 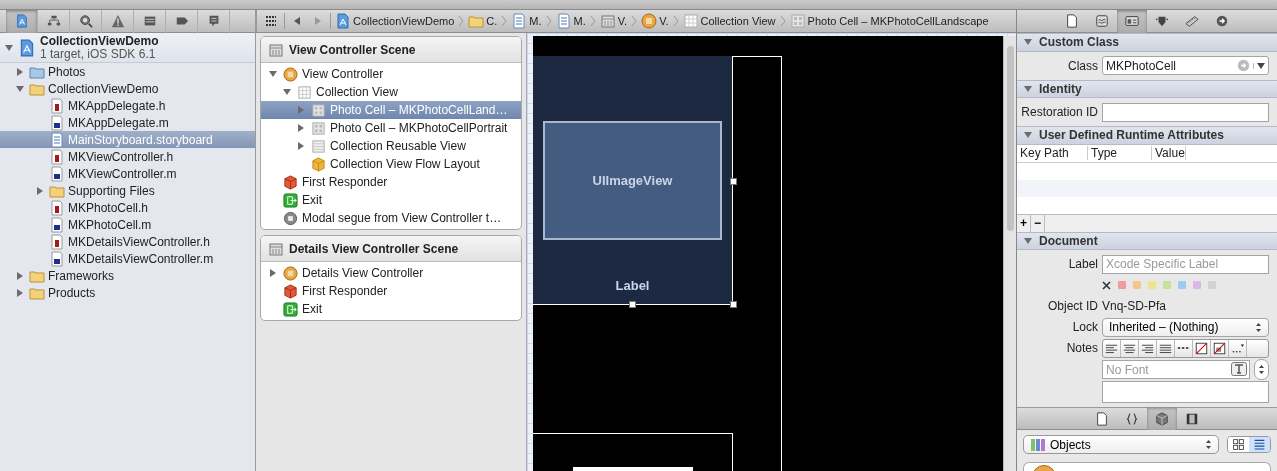 I want to click on tree-item: MKDetailsViewController.m, so click(x=127, y=258).